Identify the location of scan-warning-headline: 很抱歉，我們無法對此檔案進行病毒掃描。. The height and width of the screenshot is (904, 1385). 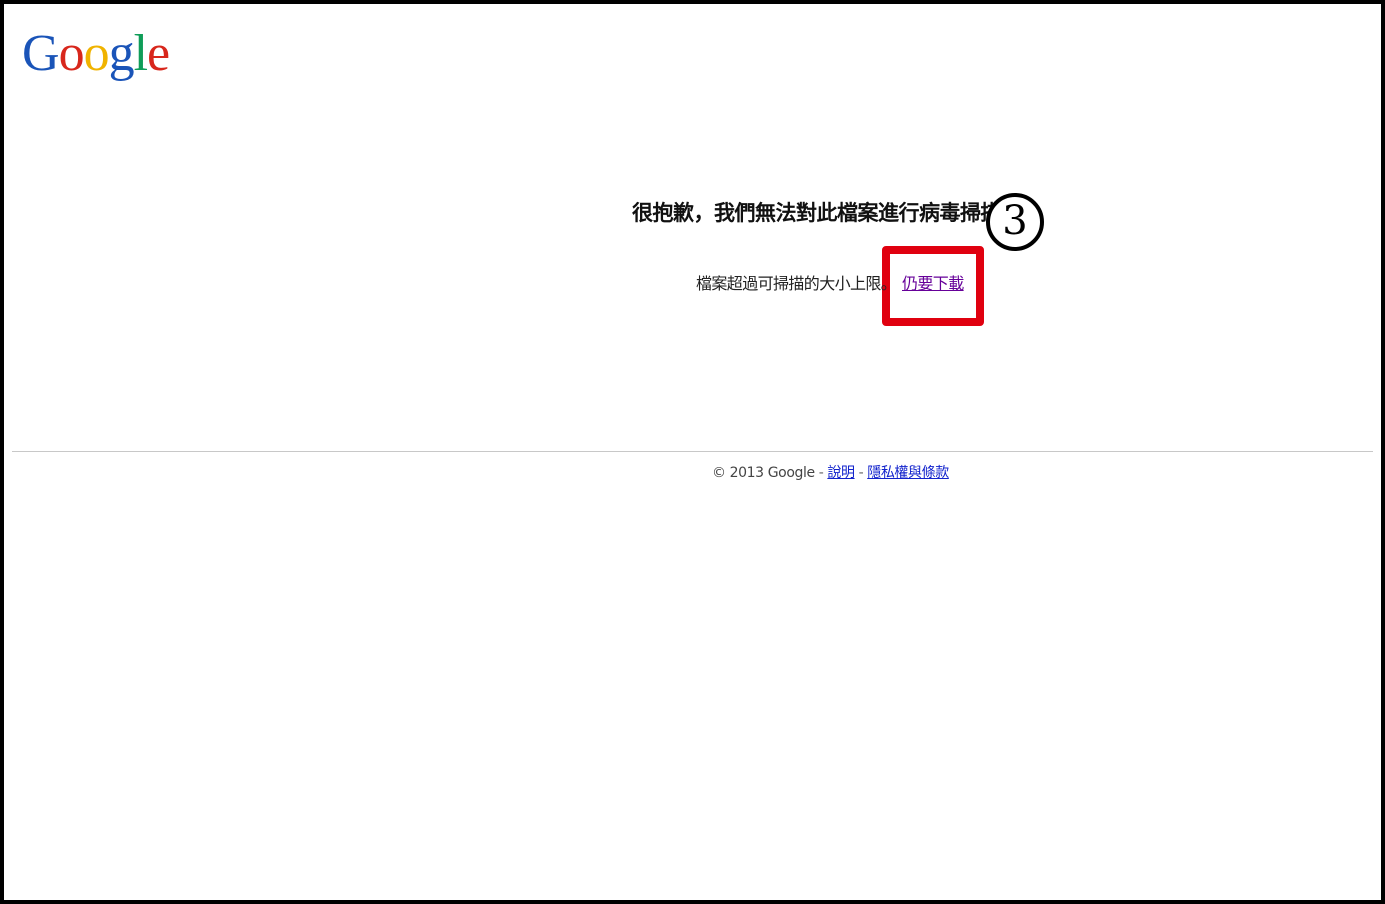
(827, 213).